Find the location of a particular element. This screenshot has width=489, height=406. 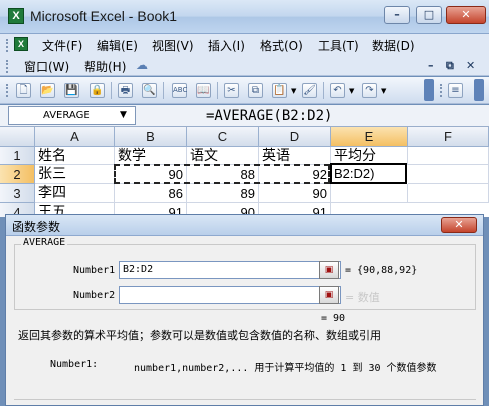

help-cloud-icon: ☁ is located at coordinates (142, 65).